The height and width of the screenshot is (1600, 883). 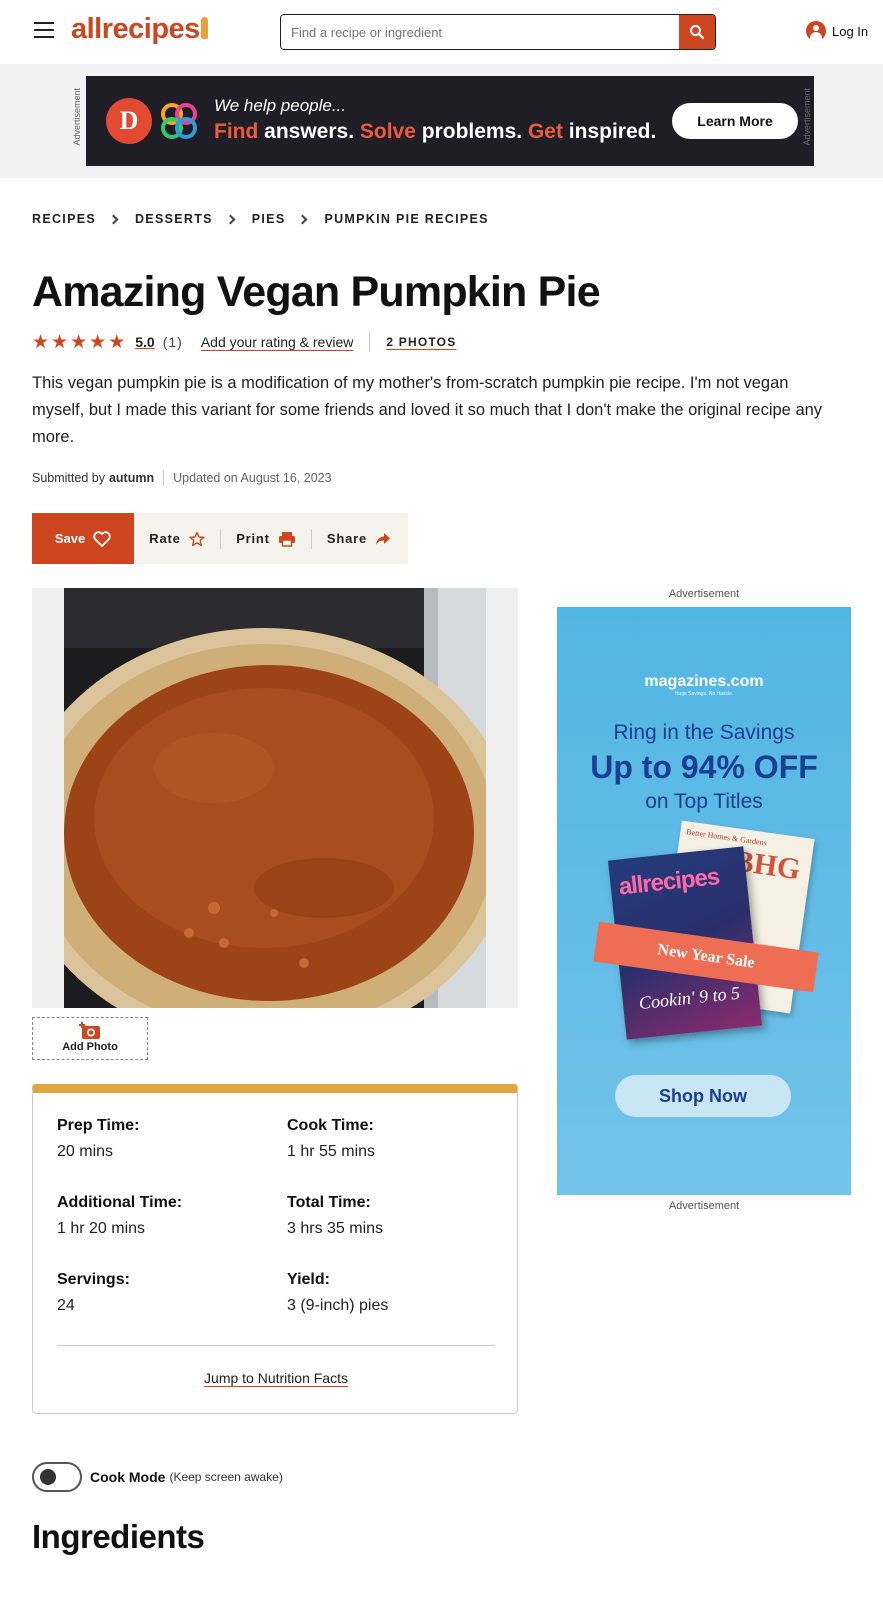 I want to click on magazines-logo: magazines.com Huge Savings. No Hassle., so click(x=704, y=685).